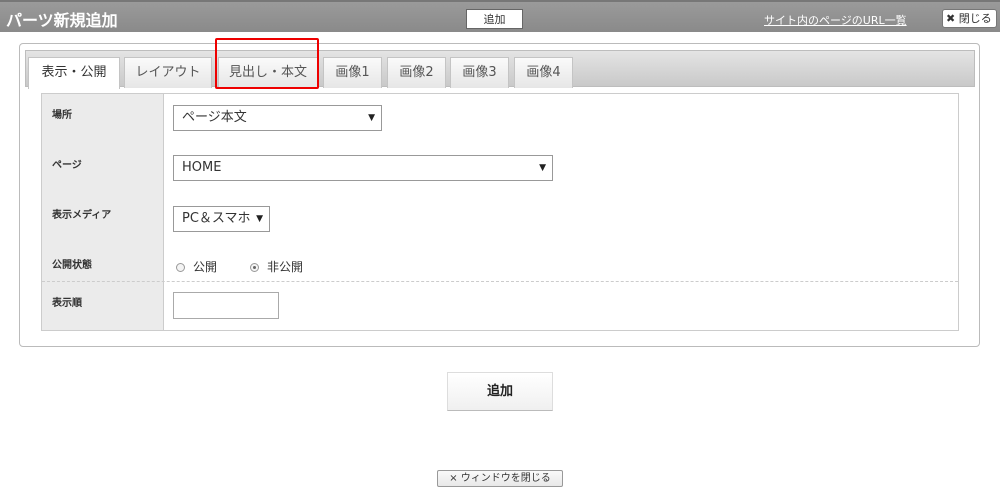 The width and height of the screenshot is (1000, 494). I want to click on close-label: 閉じる, so click(975, 18).